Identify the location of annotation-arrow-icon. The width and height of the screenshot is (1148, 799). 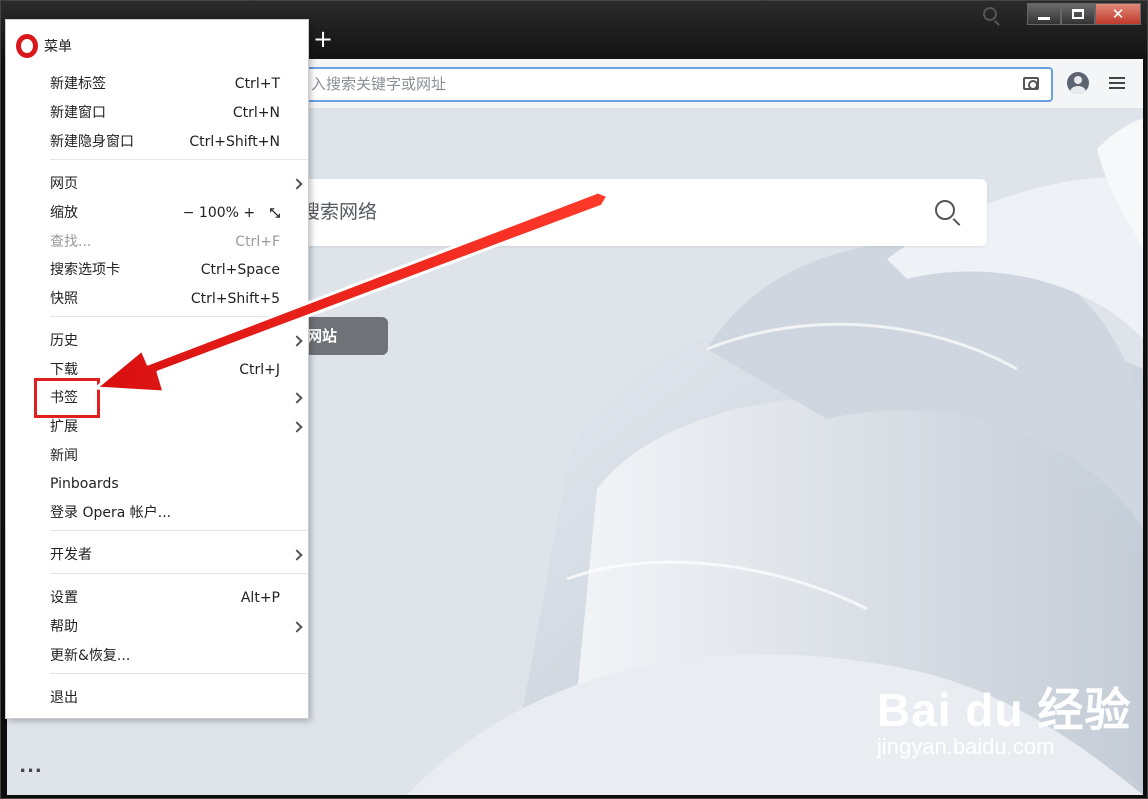
(352, 292).